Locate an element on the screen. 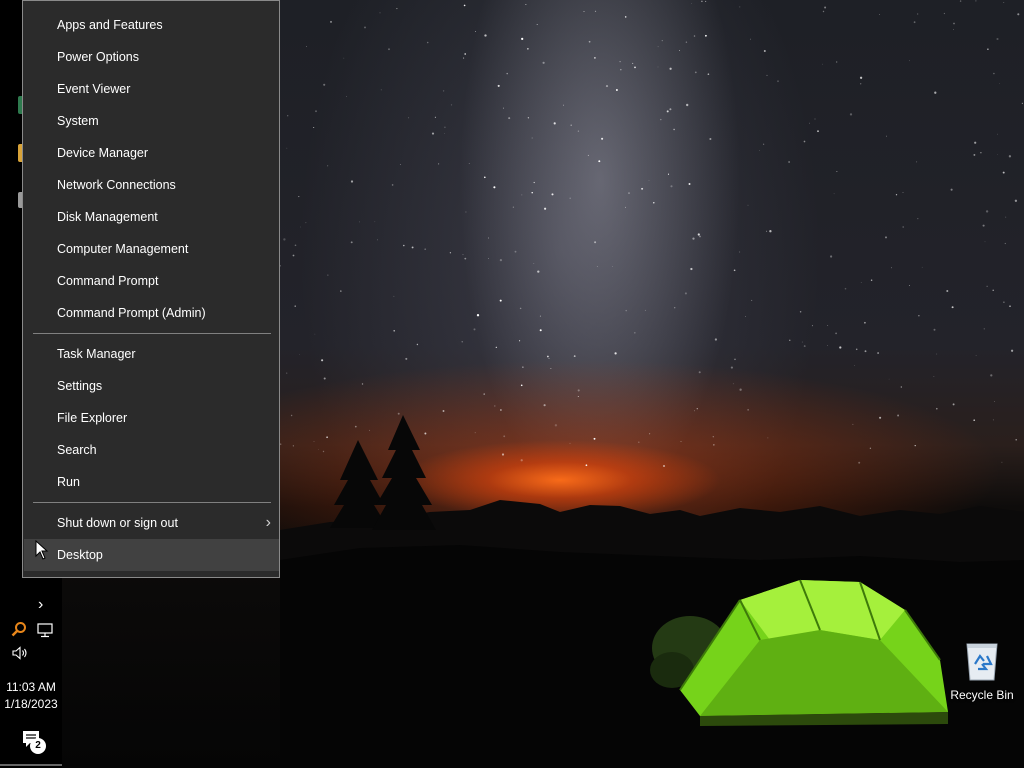 Image resolution: width=1024 pixels, height=768 pixels. menu-item-label: Desktop is located at coordinates (80, 555).